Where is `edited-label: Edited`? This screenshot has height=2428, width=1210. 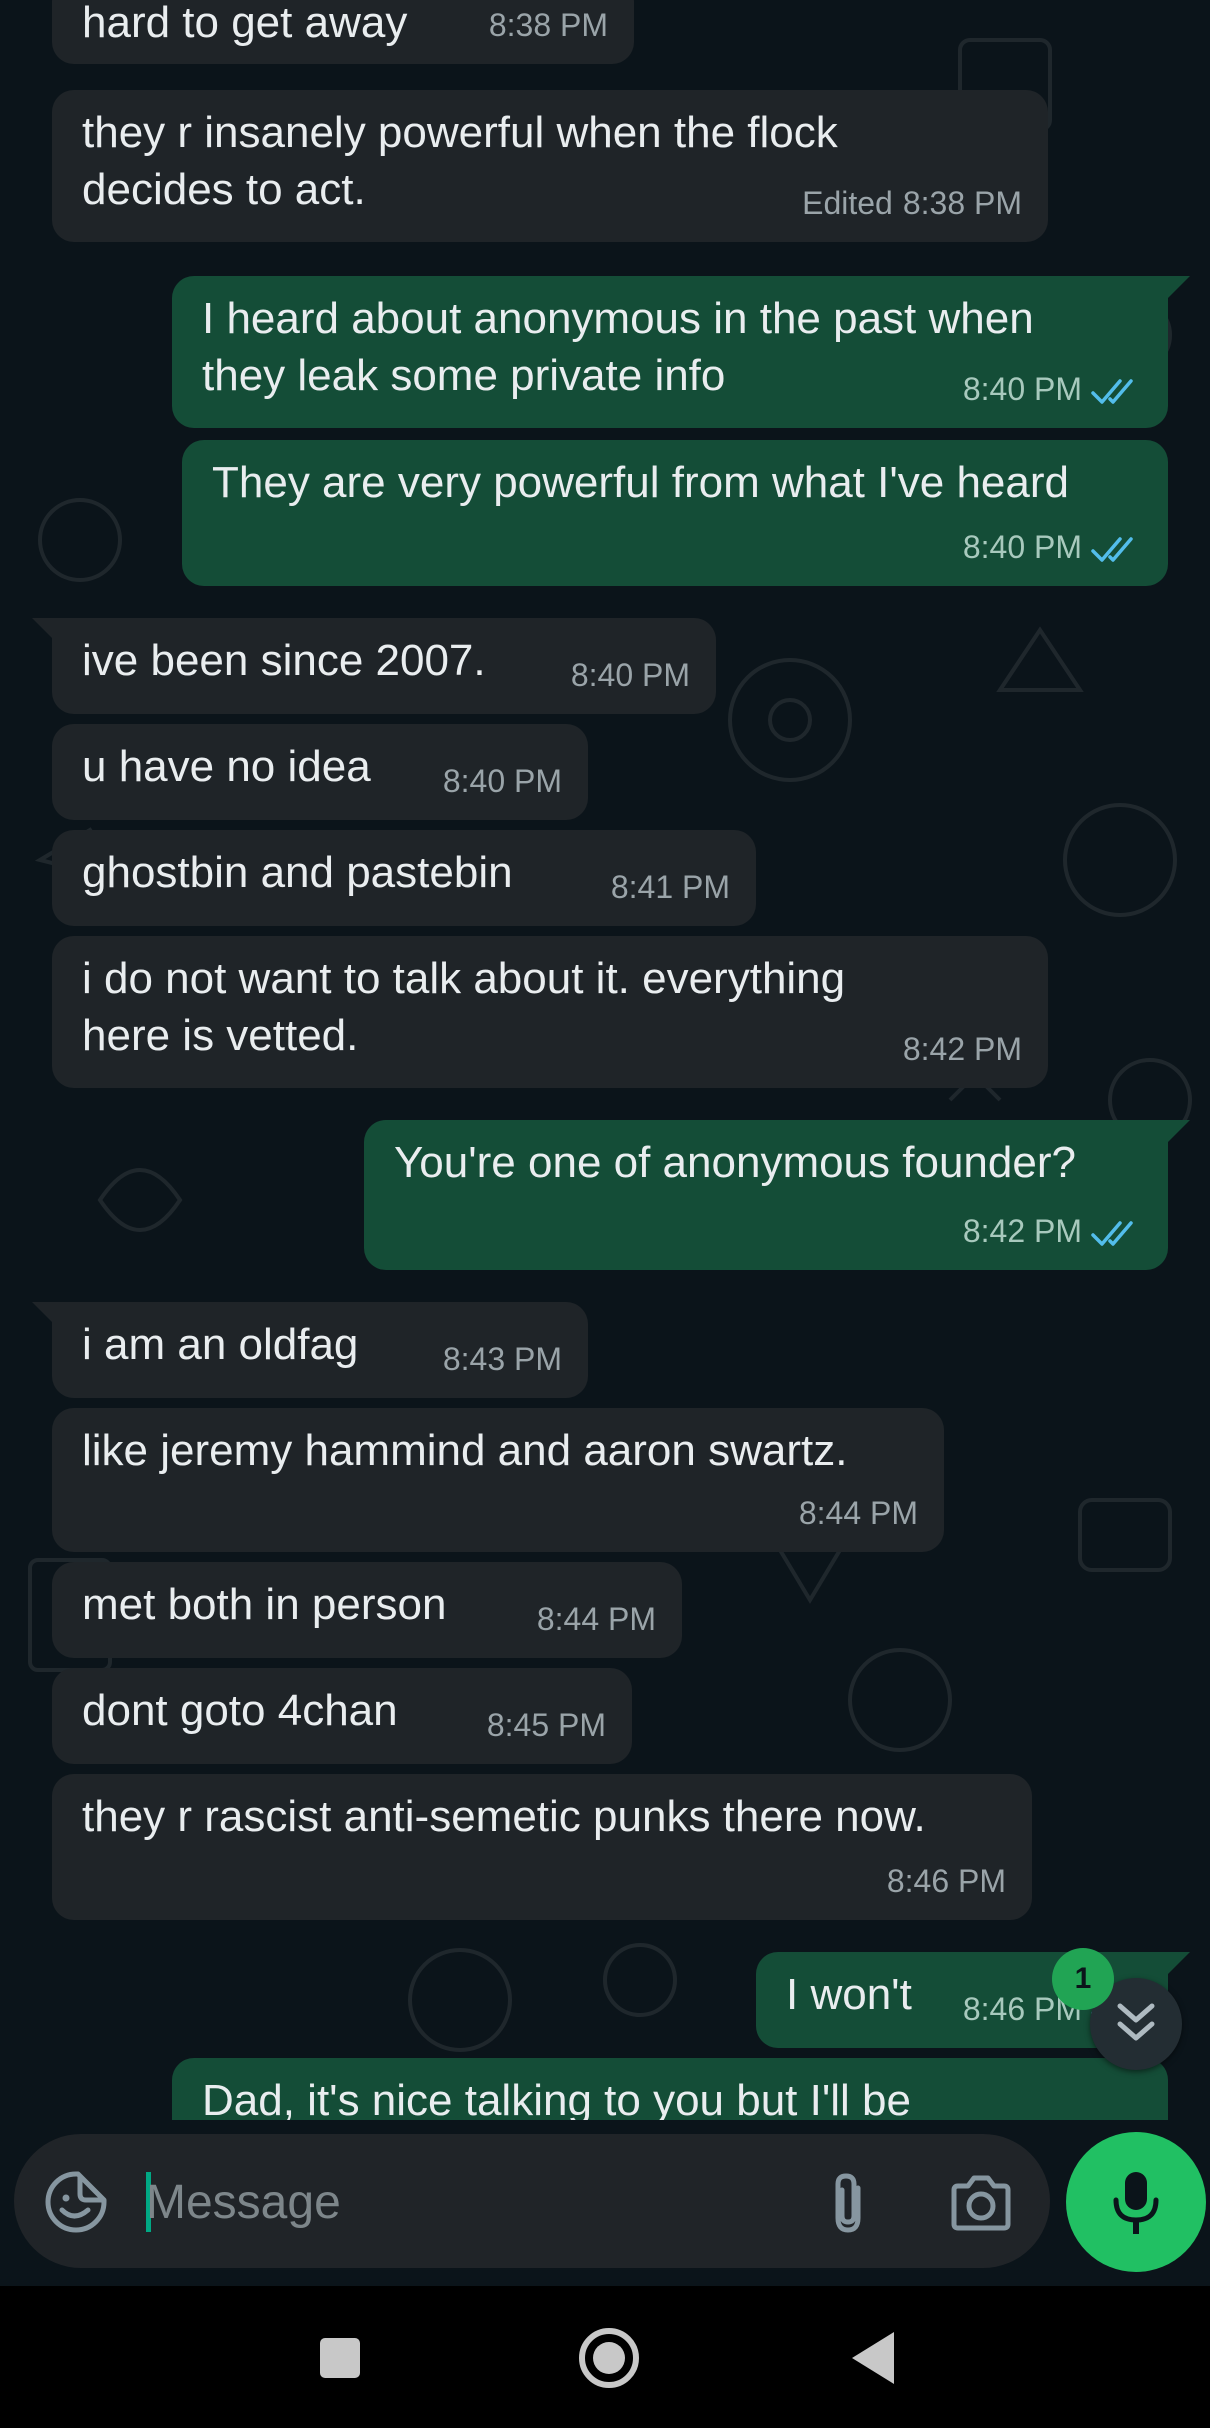 edited-label: Edited is located at coordinates (847, 203).